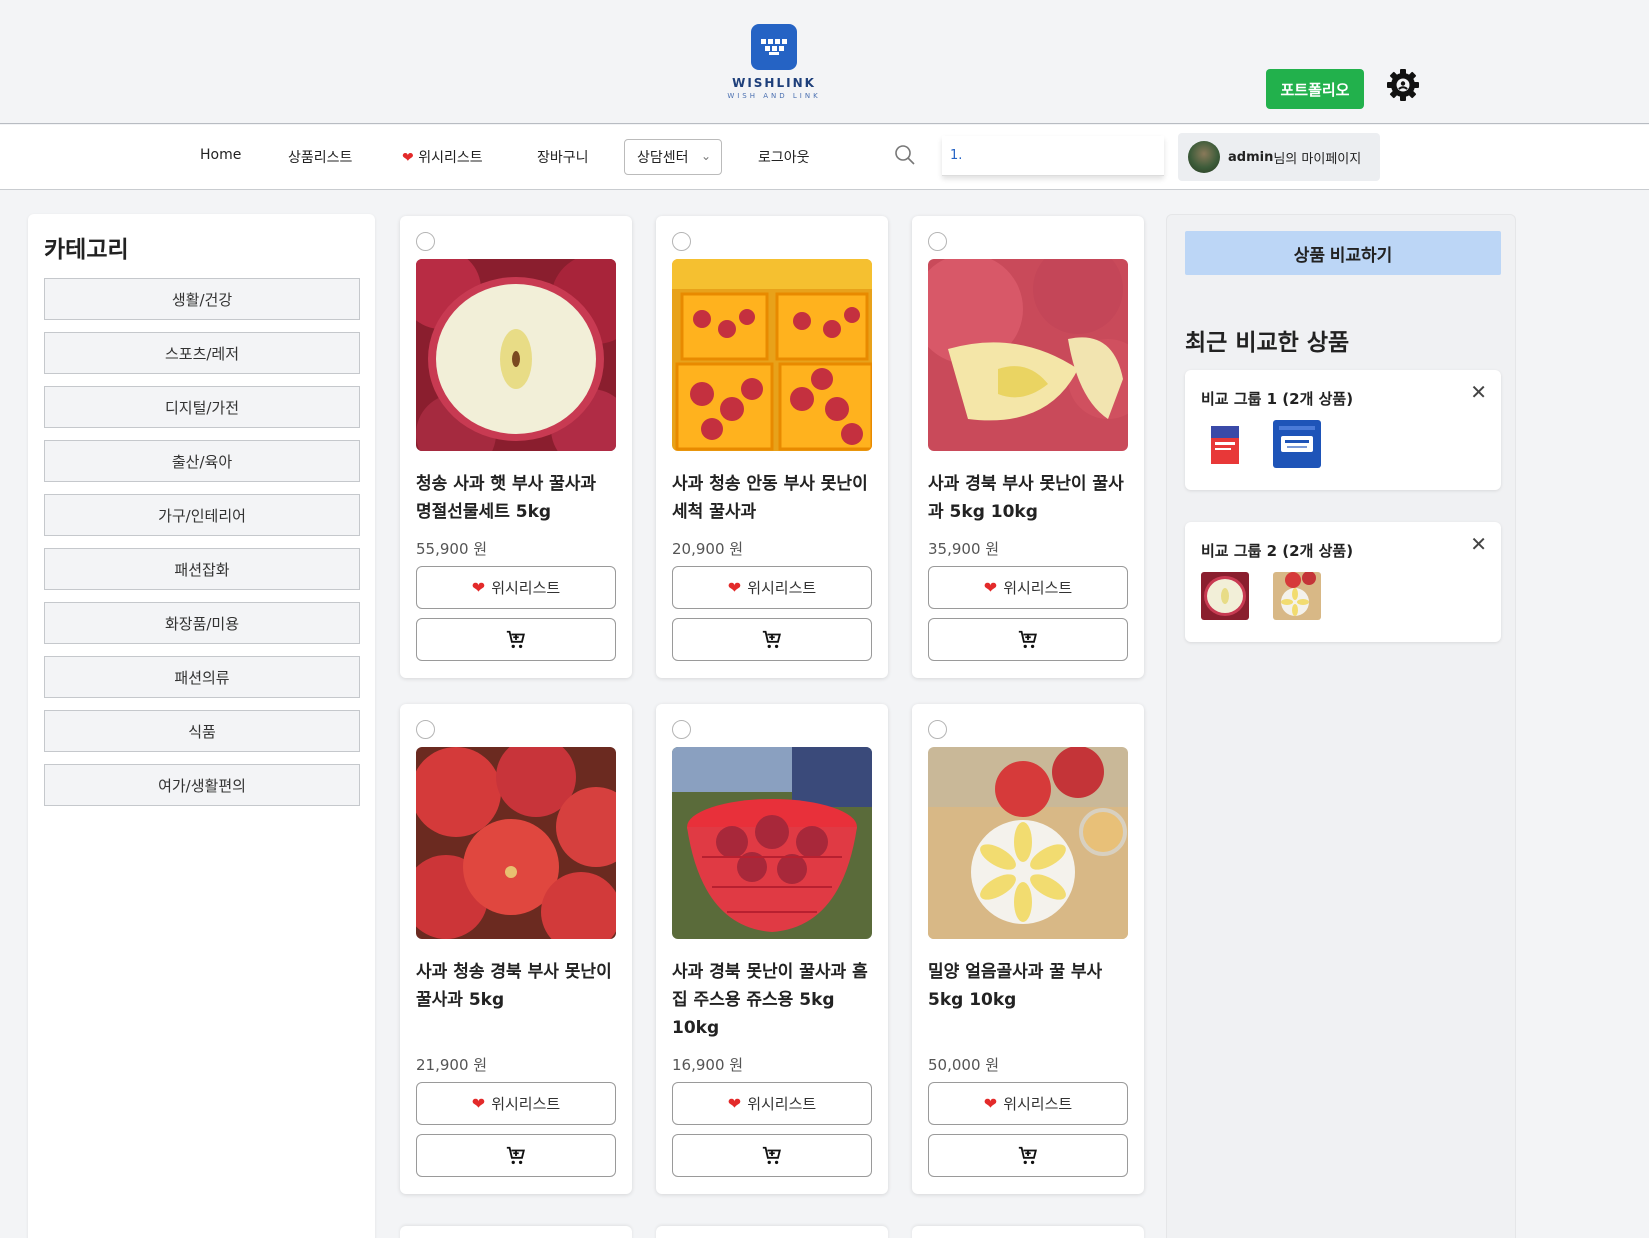 This screenshot has height=1238, width=1649. Describe the element at coordinates (905, 155) in the screenshot. I see `search-icon` at that location.